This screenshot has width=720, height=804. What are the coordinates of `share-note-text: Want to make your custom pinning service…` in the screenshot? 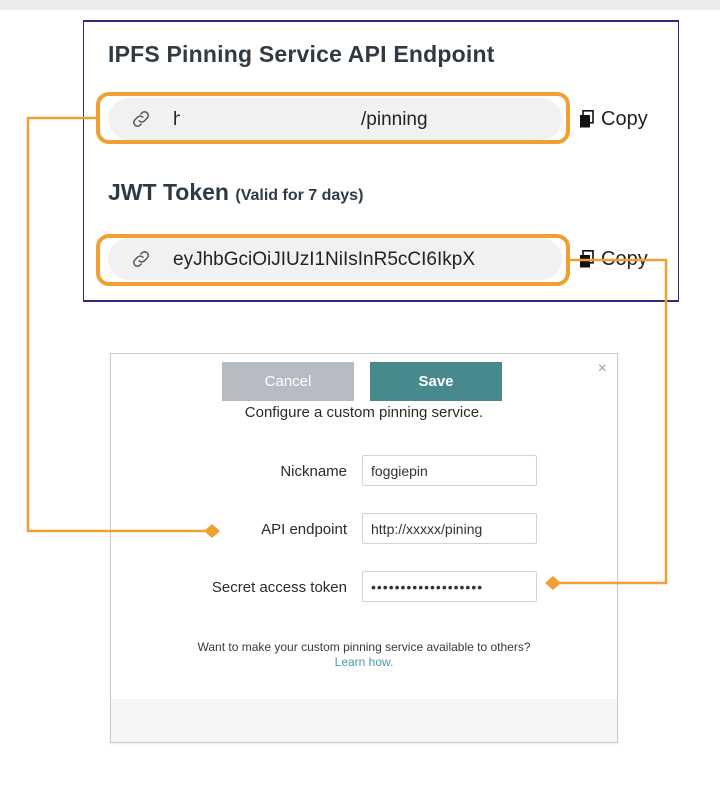 It's located at (364, 647).